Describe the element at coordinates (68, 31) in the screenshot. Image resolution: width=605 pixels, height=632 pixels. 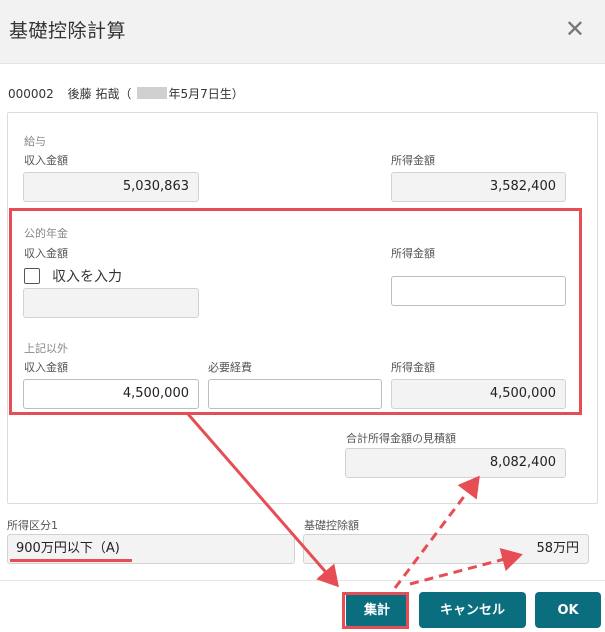
I see `dialog-title: 基礎控除計算` at that location.